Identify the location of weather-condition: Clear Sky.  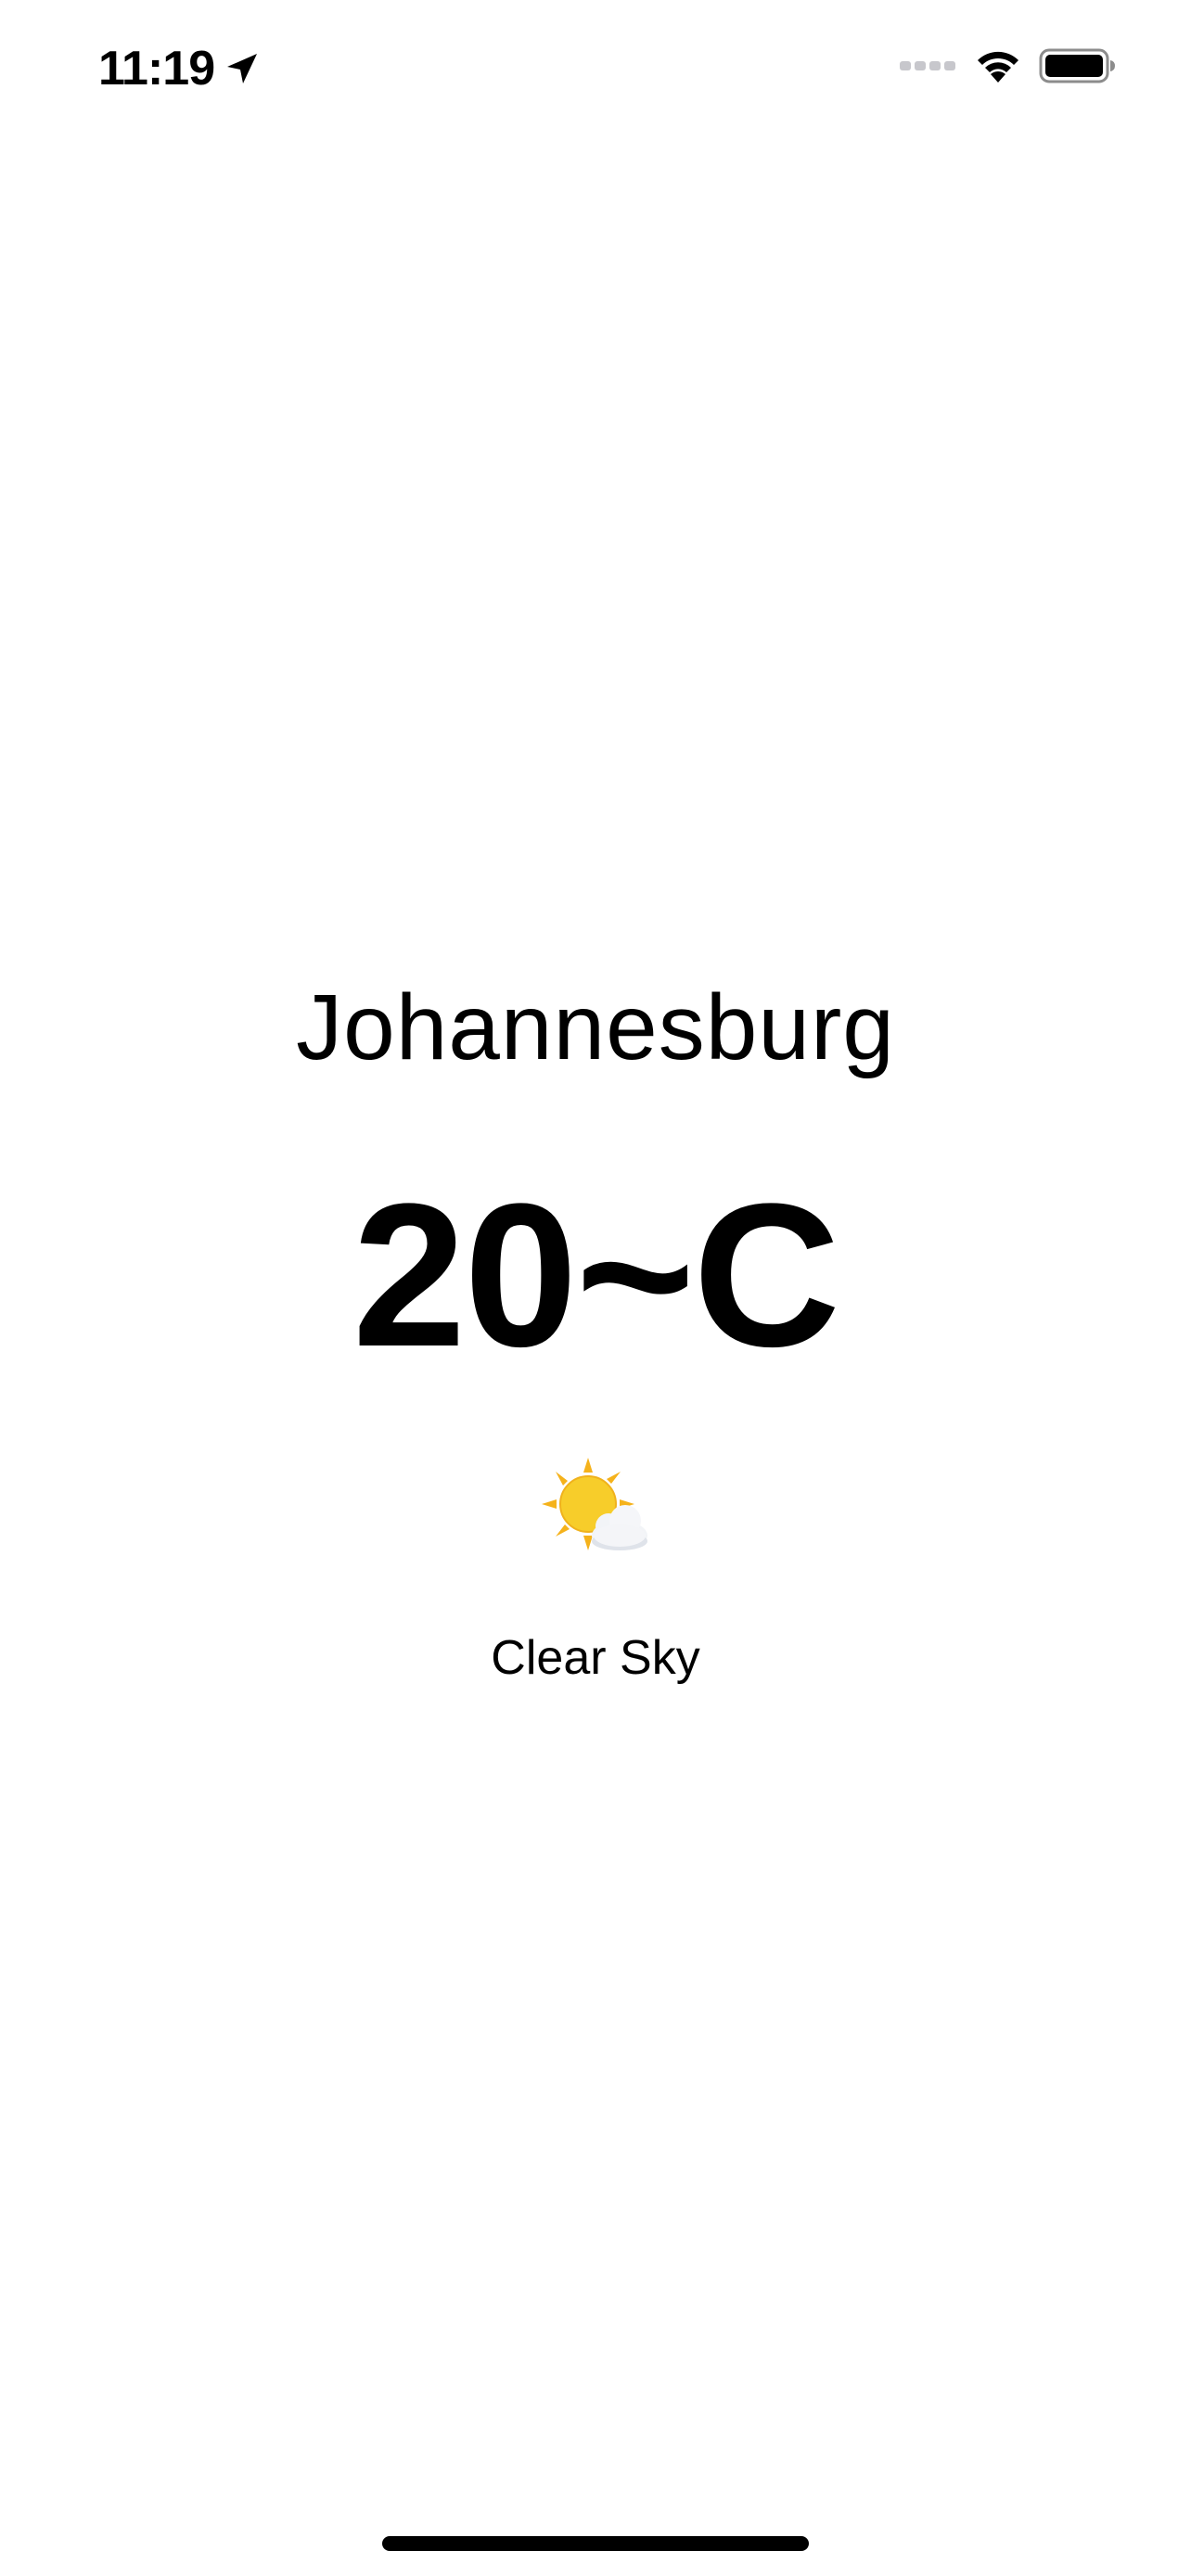
(595, 1658).